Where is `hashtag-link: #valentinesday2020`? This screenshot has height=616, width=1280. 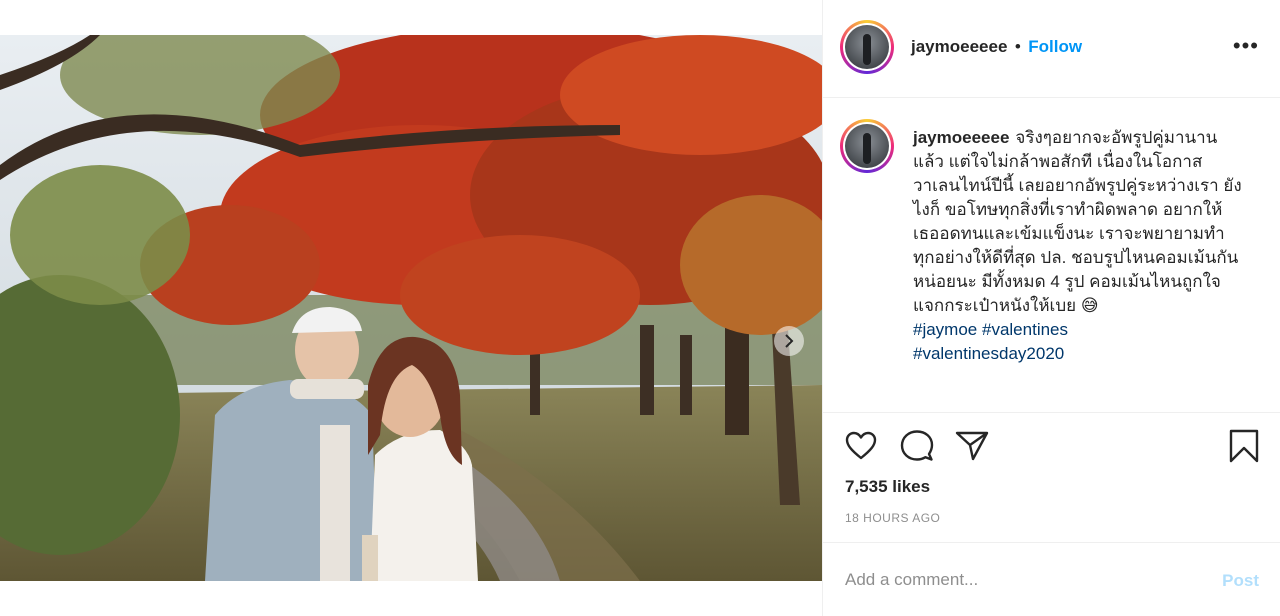
hashtag-link: #valentinesday2020 is located at coordinates (988, 353).